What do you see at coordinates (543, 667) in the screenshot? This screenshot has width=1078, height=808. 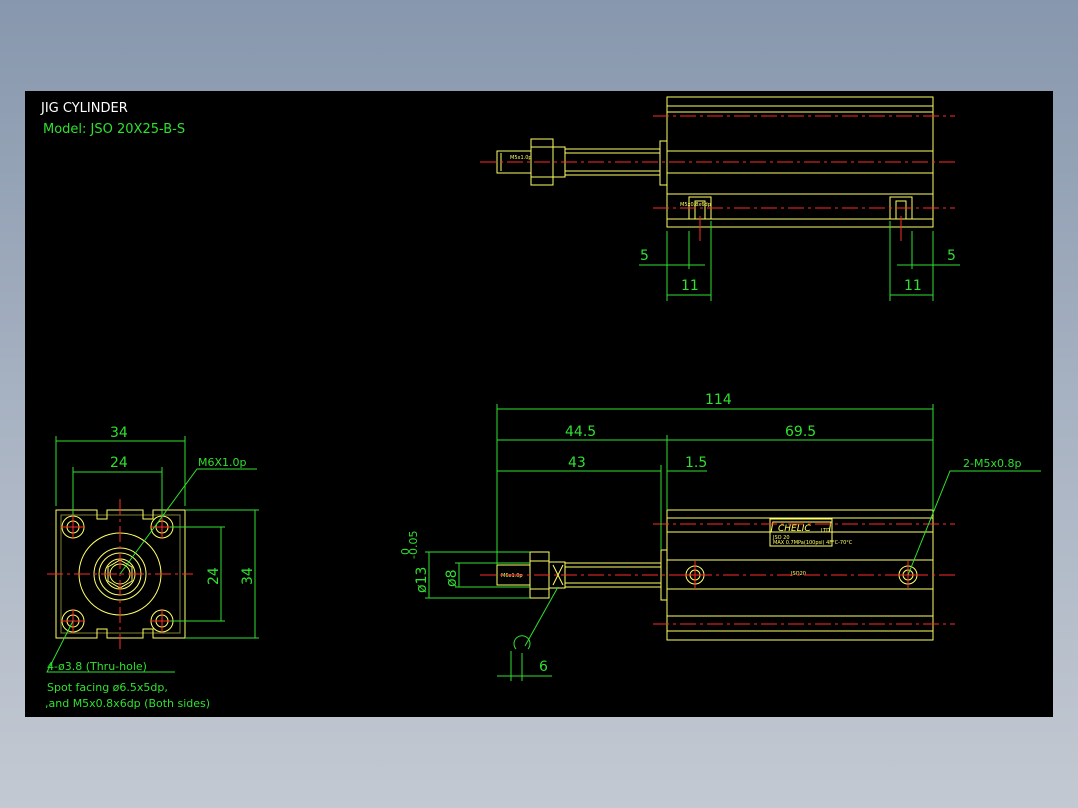 I see `dim-wrench: 6` at bounding box center [543, 667].